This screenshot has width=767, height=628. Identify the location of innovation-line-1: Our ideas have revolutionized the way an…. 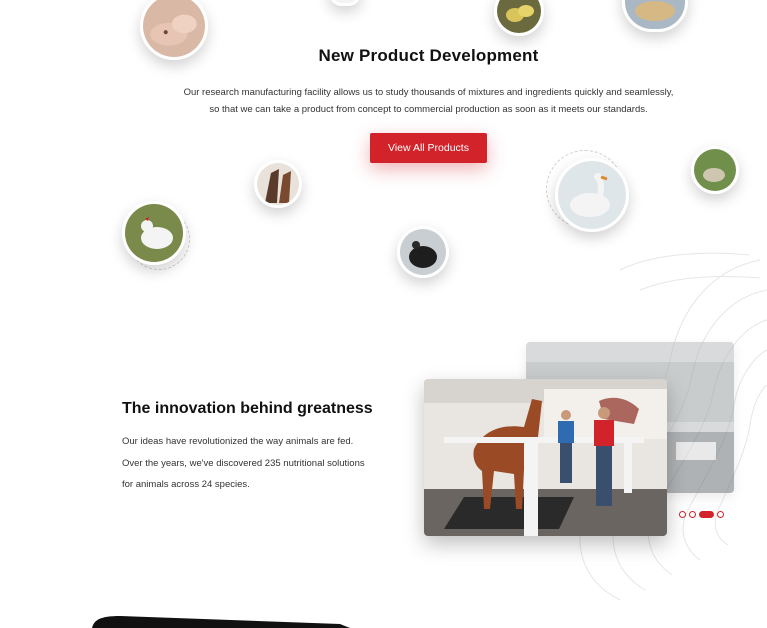
(238, 441).